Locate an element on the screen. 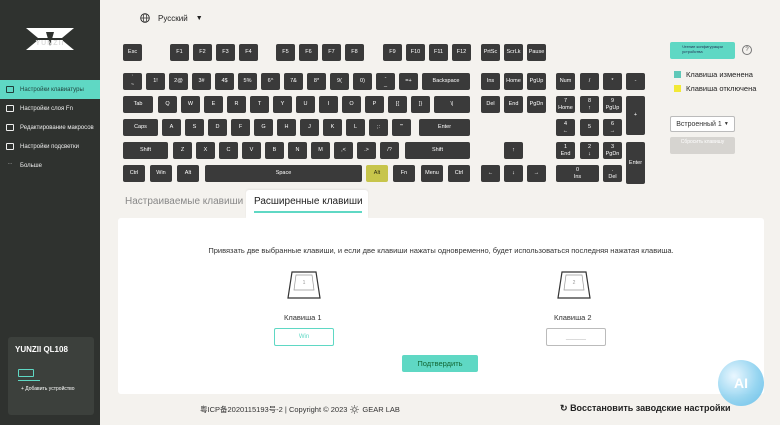  key: 8 ↑ is located at coordinates (589, 104).